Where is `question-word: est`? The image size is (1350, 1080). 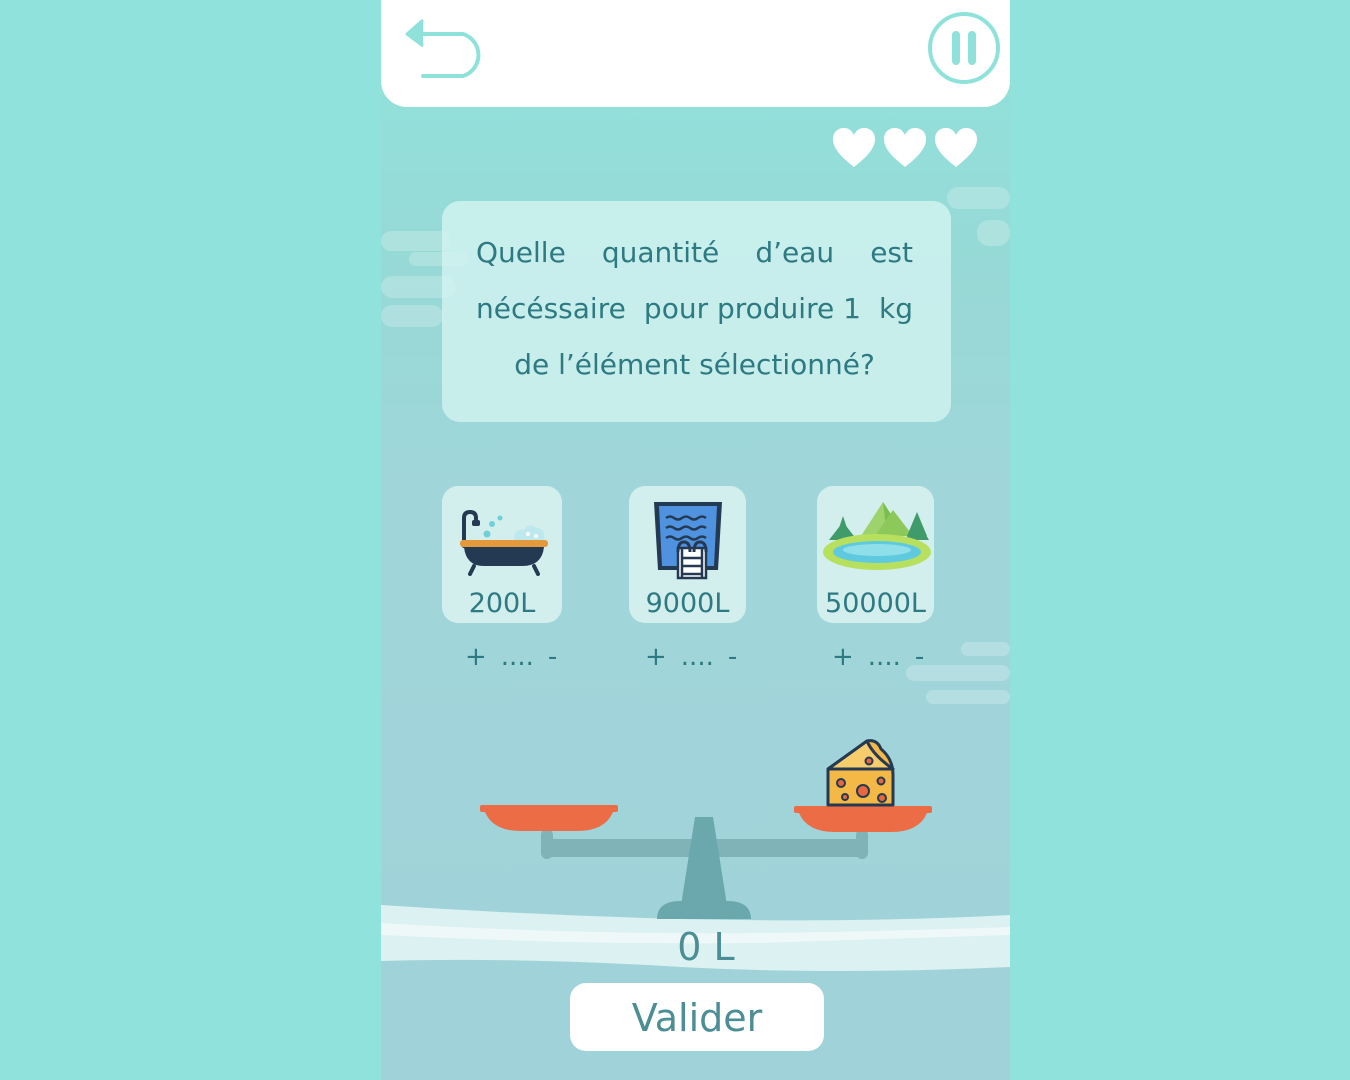
question-word: est is located at coordinates (891, 252).